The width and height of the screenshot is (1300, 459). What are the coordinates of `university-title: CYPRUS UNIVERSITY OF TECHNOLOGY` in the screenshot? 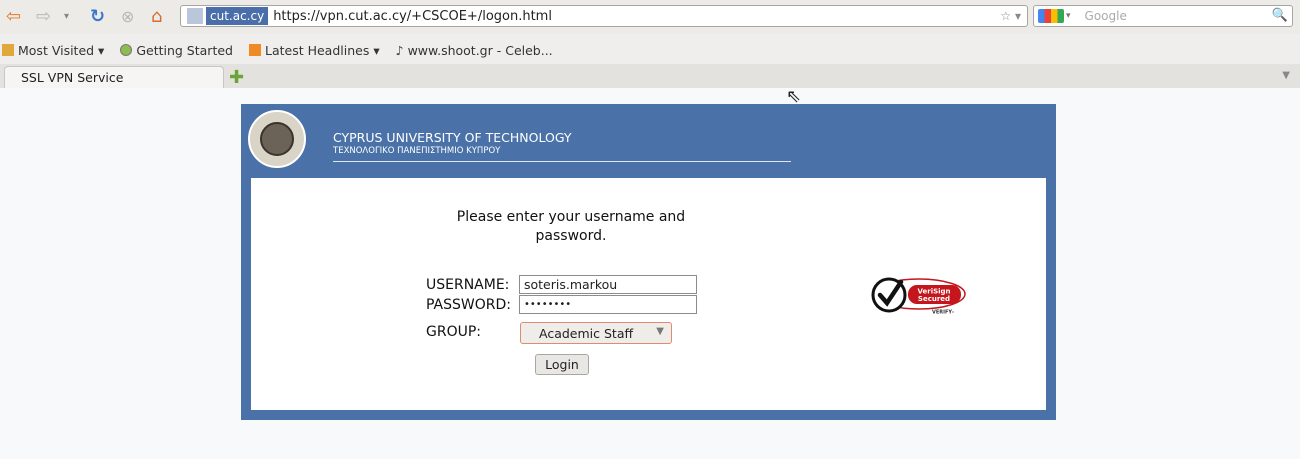 It's located at (452, 137).